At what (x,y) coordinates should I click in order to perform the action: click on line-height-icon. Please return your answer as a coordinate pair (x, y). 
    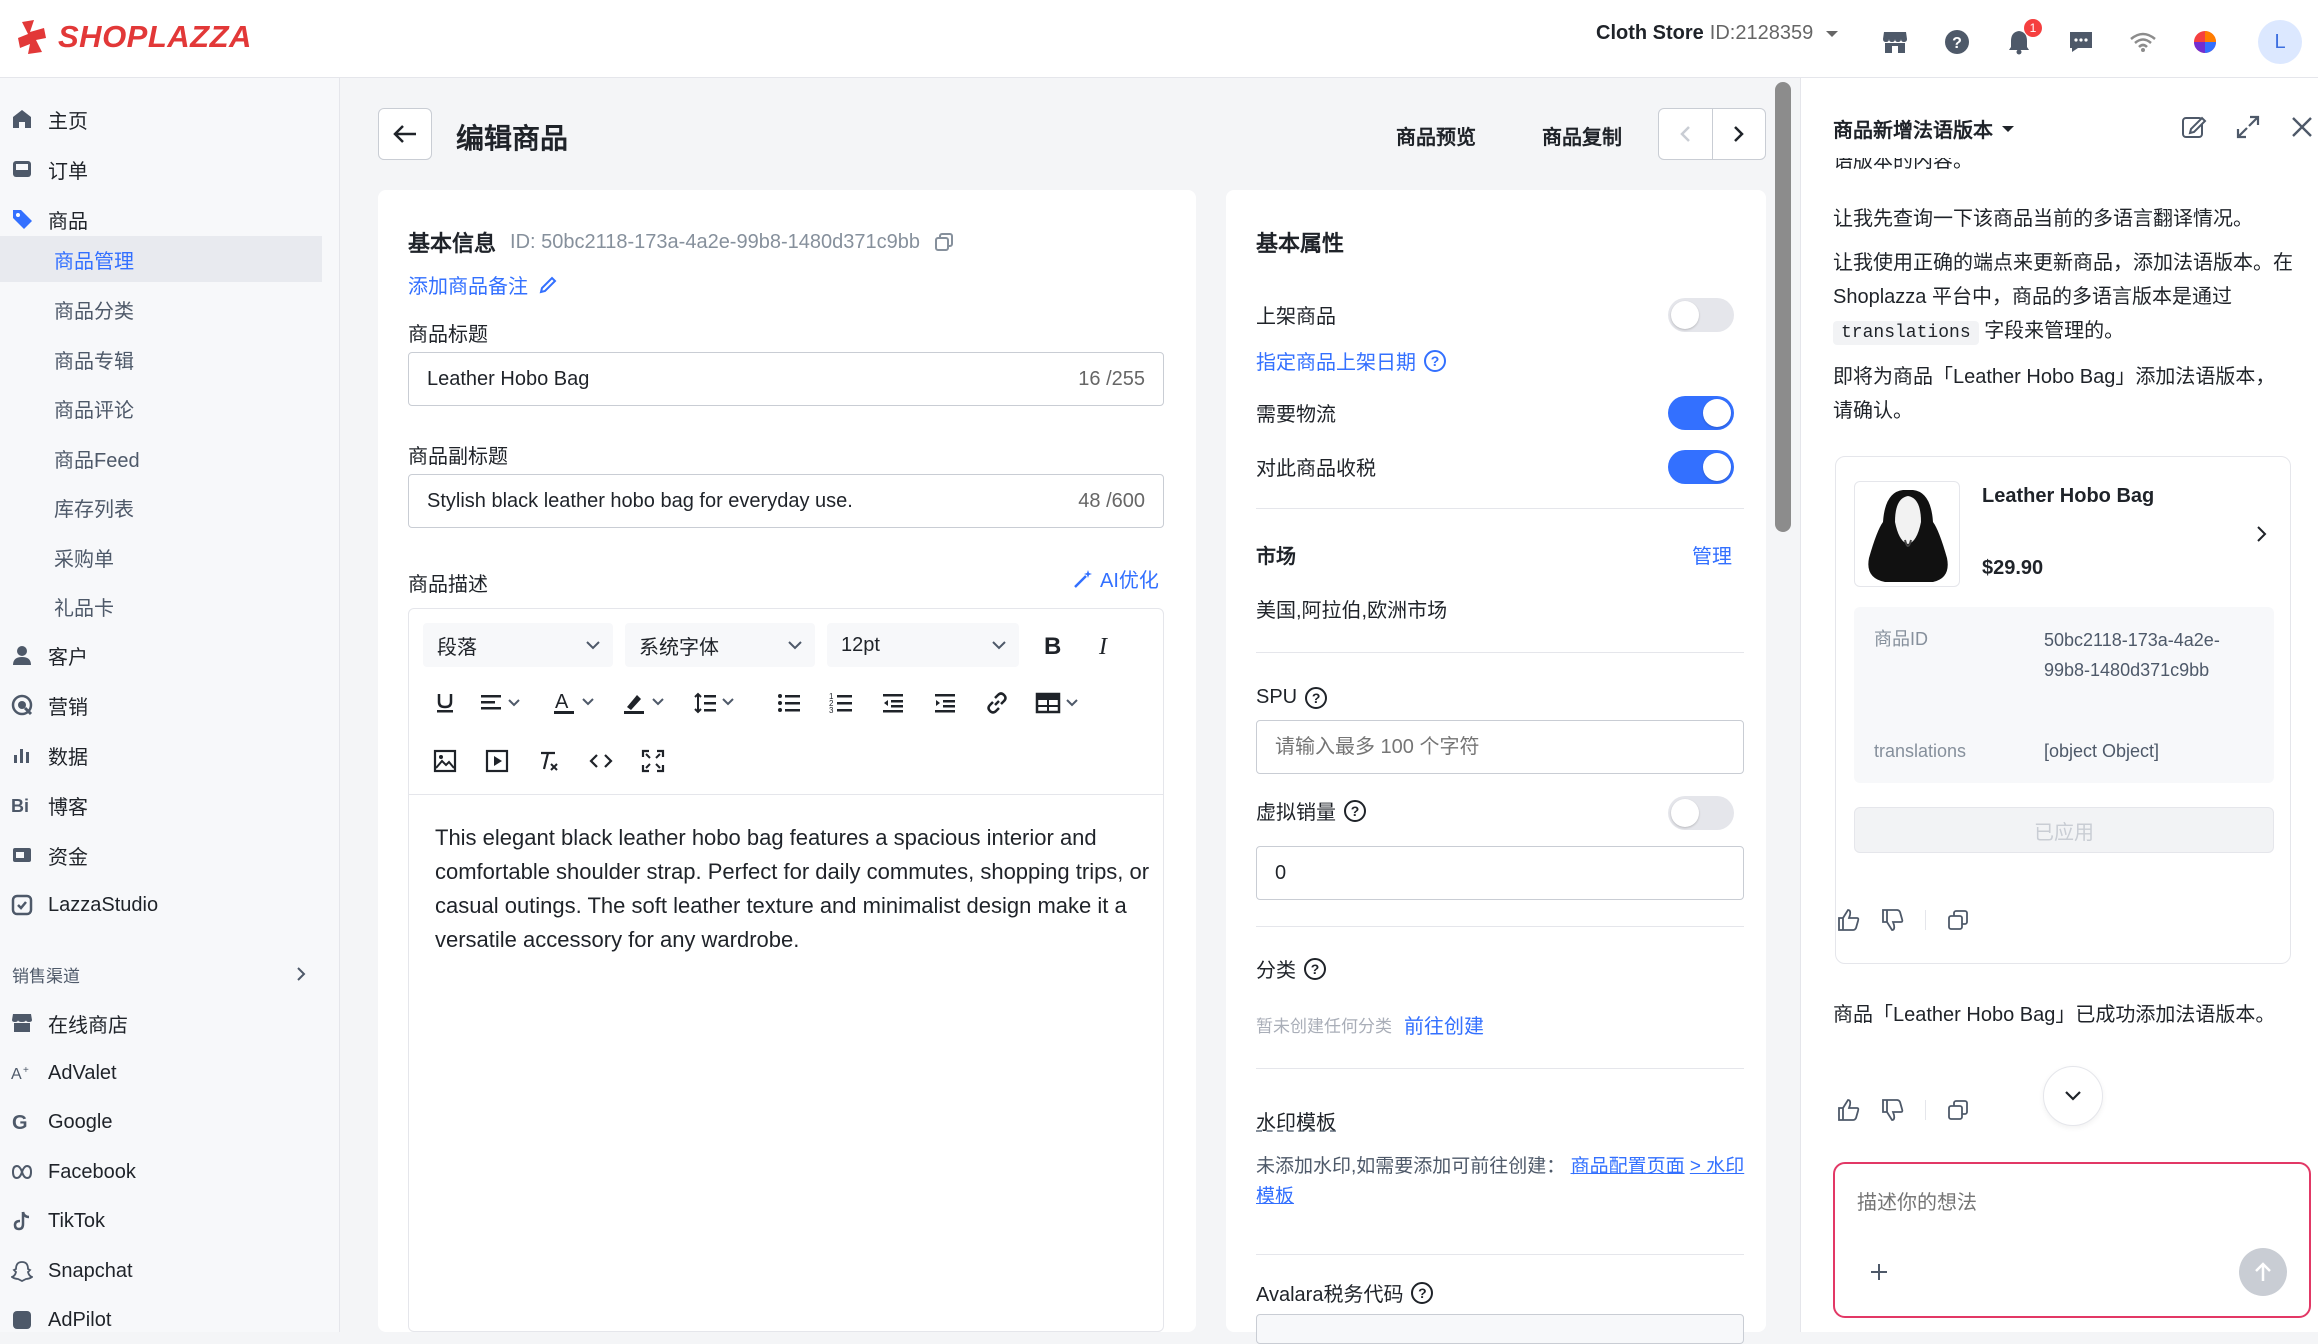
    Looking at the image, I should click on (719, 703).